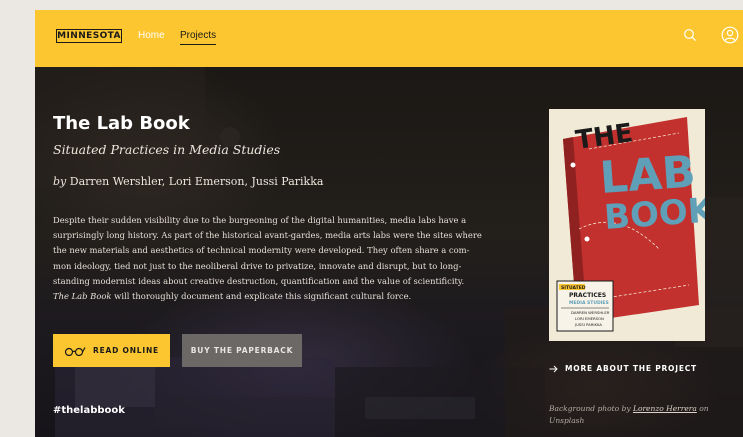 This screenshot has height=437, width=743. Describe the element at coordinates (198, 37) in the screenshot. I see `nav-projects-link: Projects` at that location.